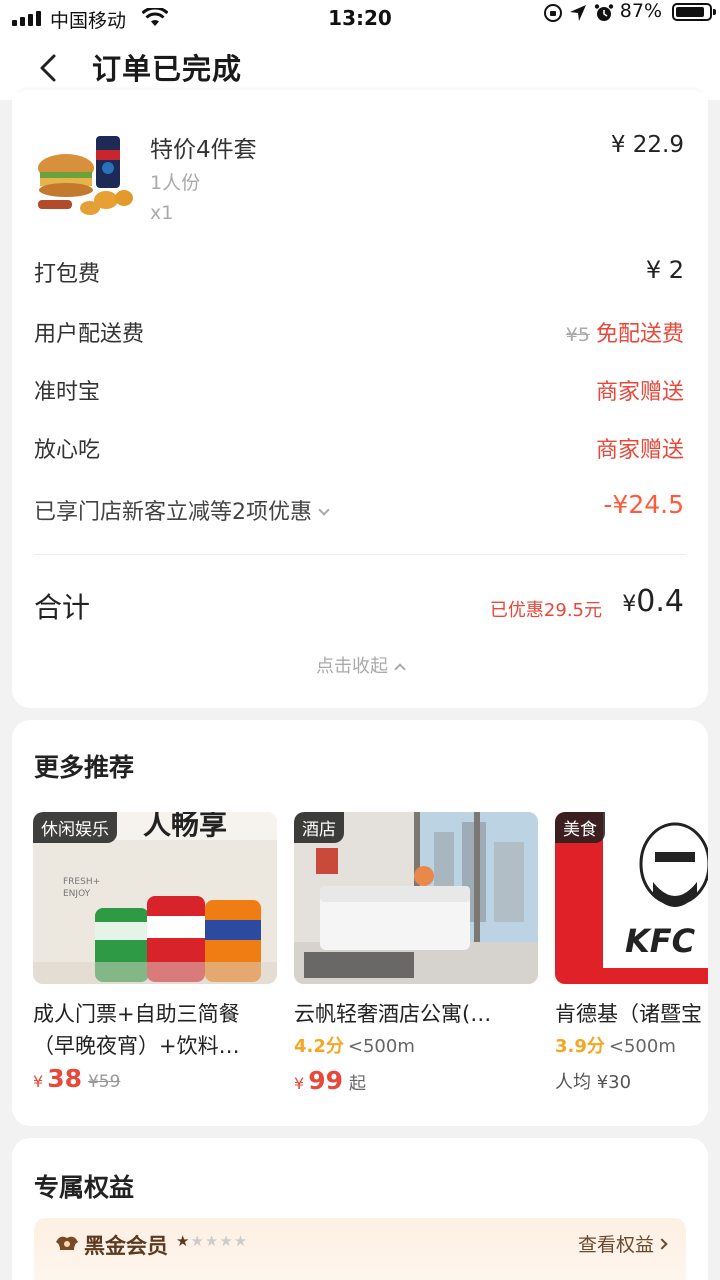 This screenshot has height=1280, width=720. I want to click on rec-item-food: KFC 美食 肯德基（诸暨宝 3.9分 <500m 人均 ¥30, so click(631, 953).